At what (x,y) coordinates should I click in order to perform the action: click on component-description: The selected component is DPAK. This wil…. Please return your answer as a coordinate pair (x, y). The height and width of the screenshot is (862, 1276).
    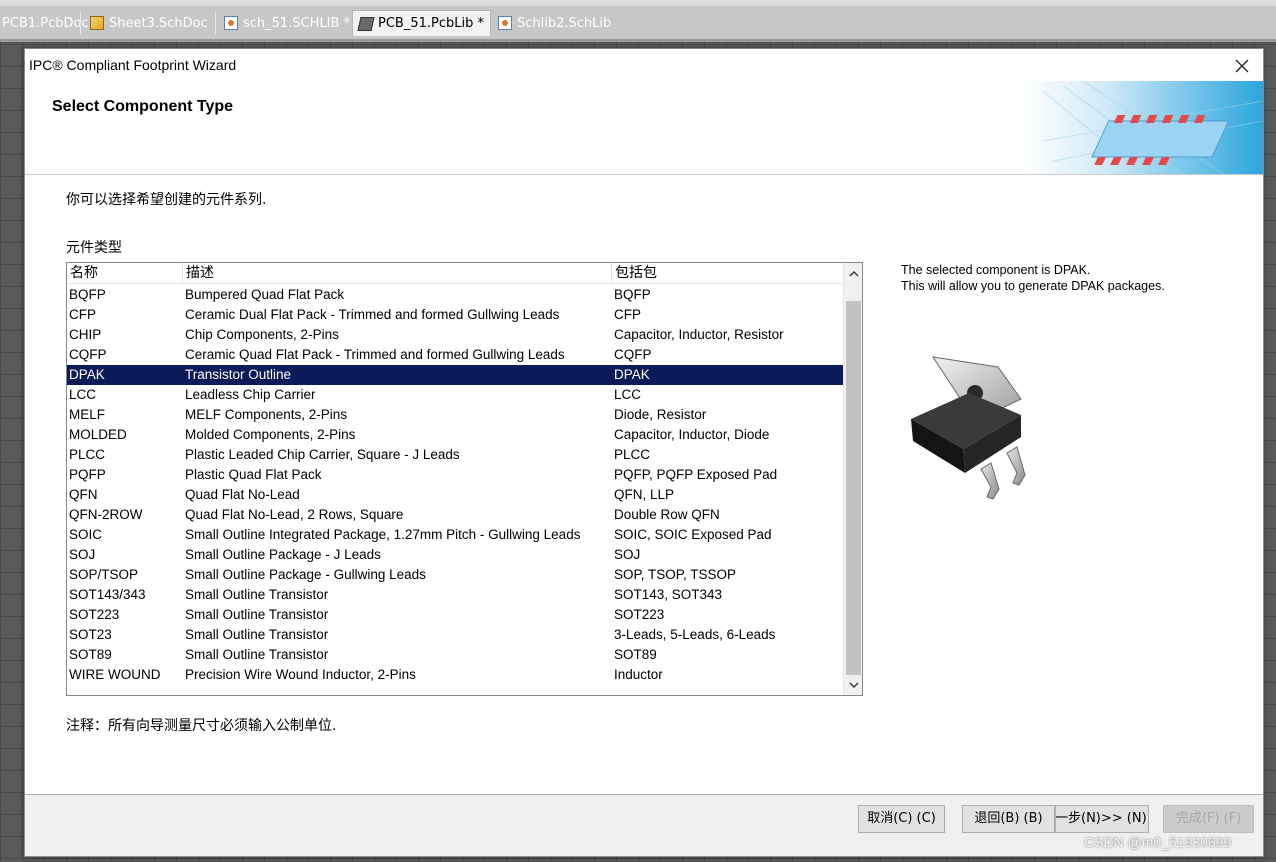
    Looking at the image, I should click on (1033, 278).